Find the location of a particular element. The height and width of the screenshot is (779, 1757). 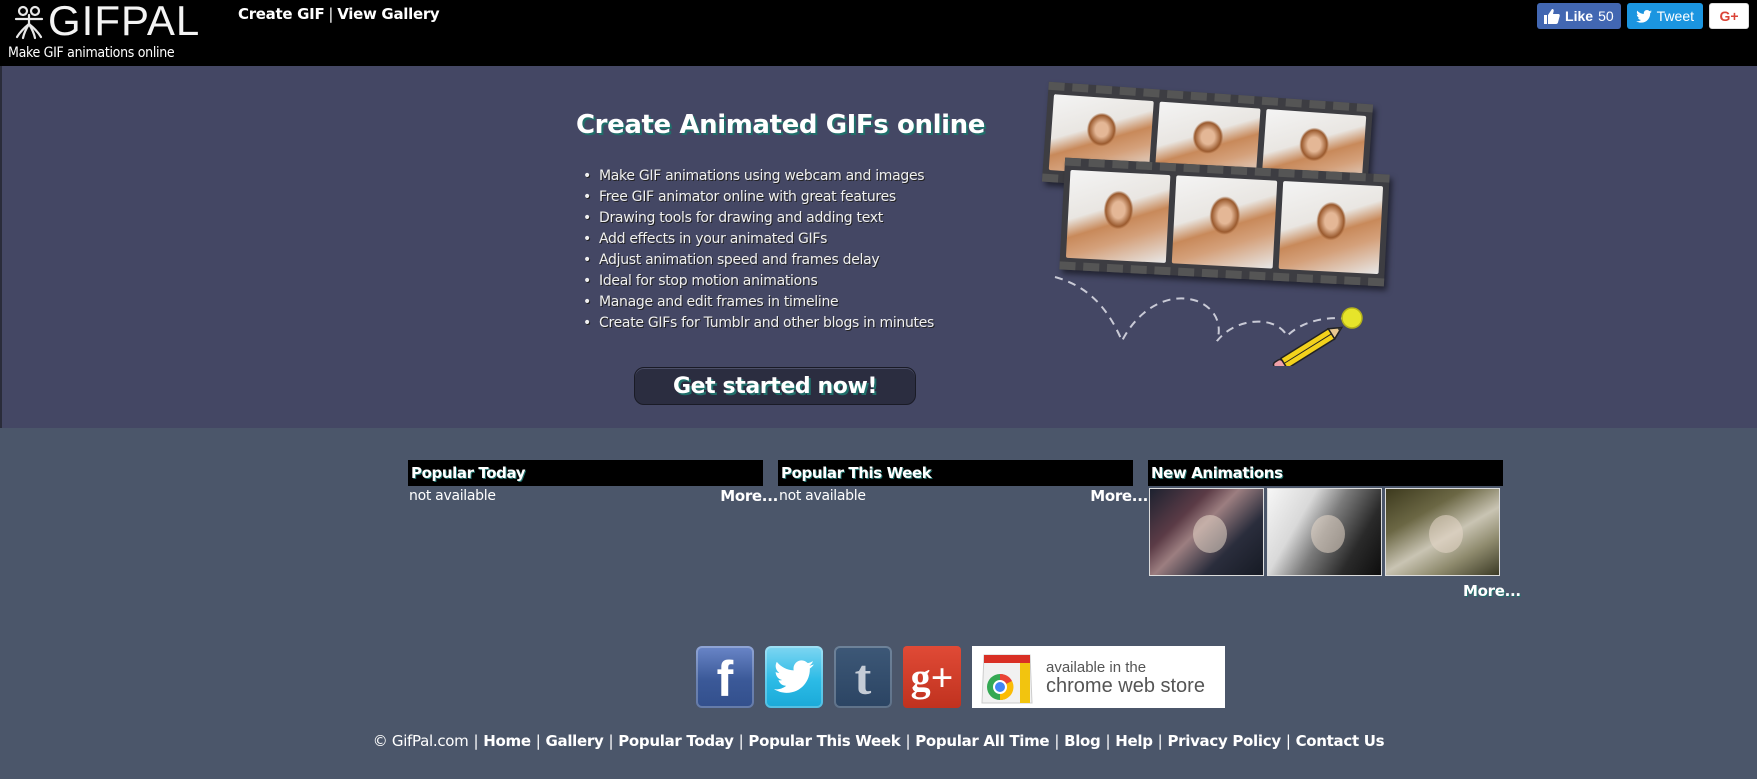

footer-link-popular-today: Popular Today is located at coordinates (676, 741).